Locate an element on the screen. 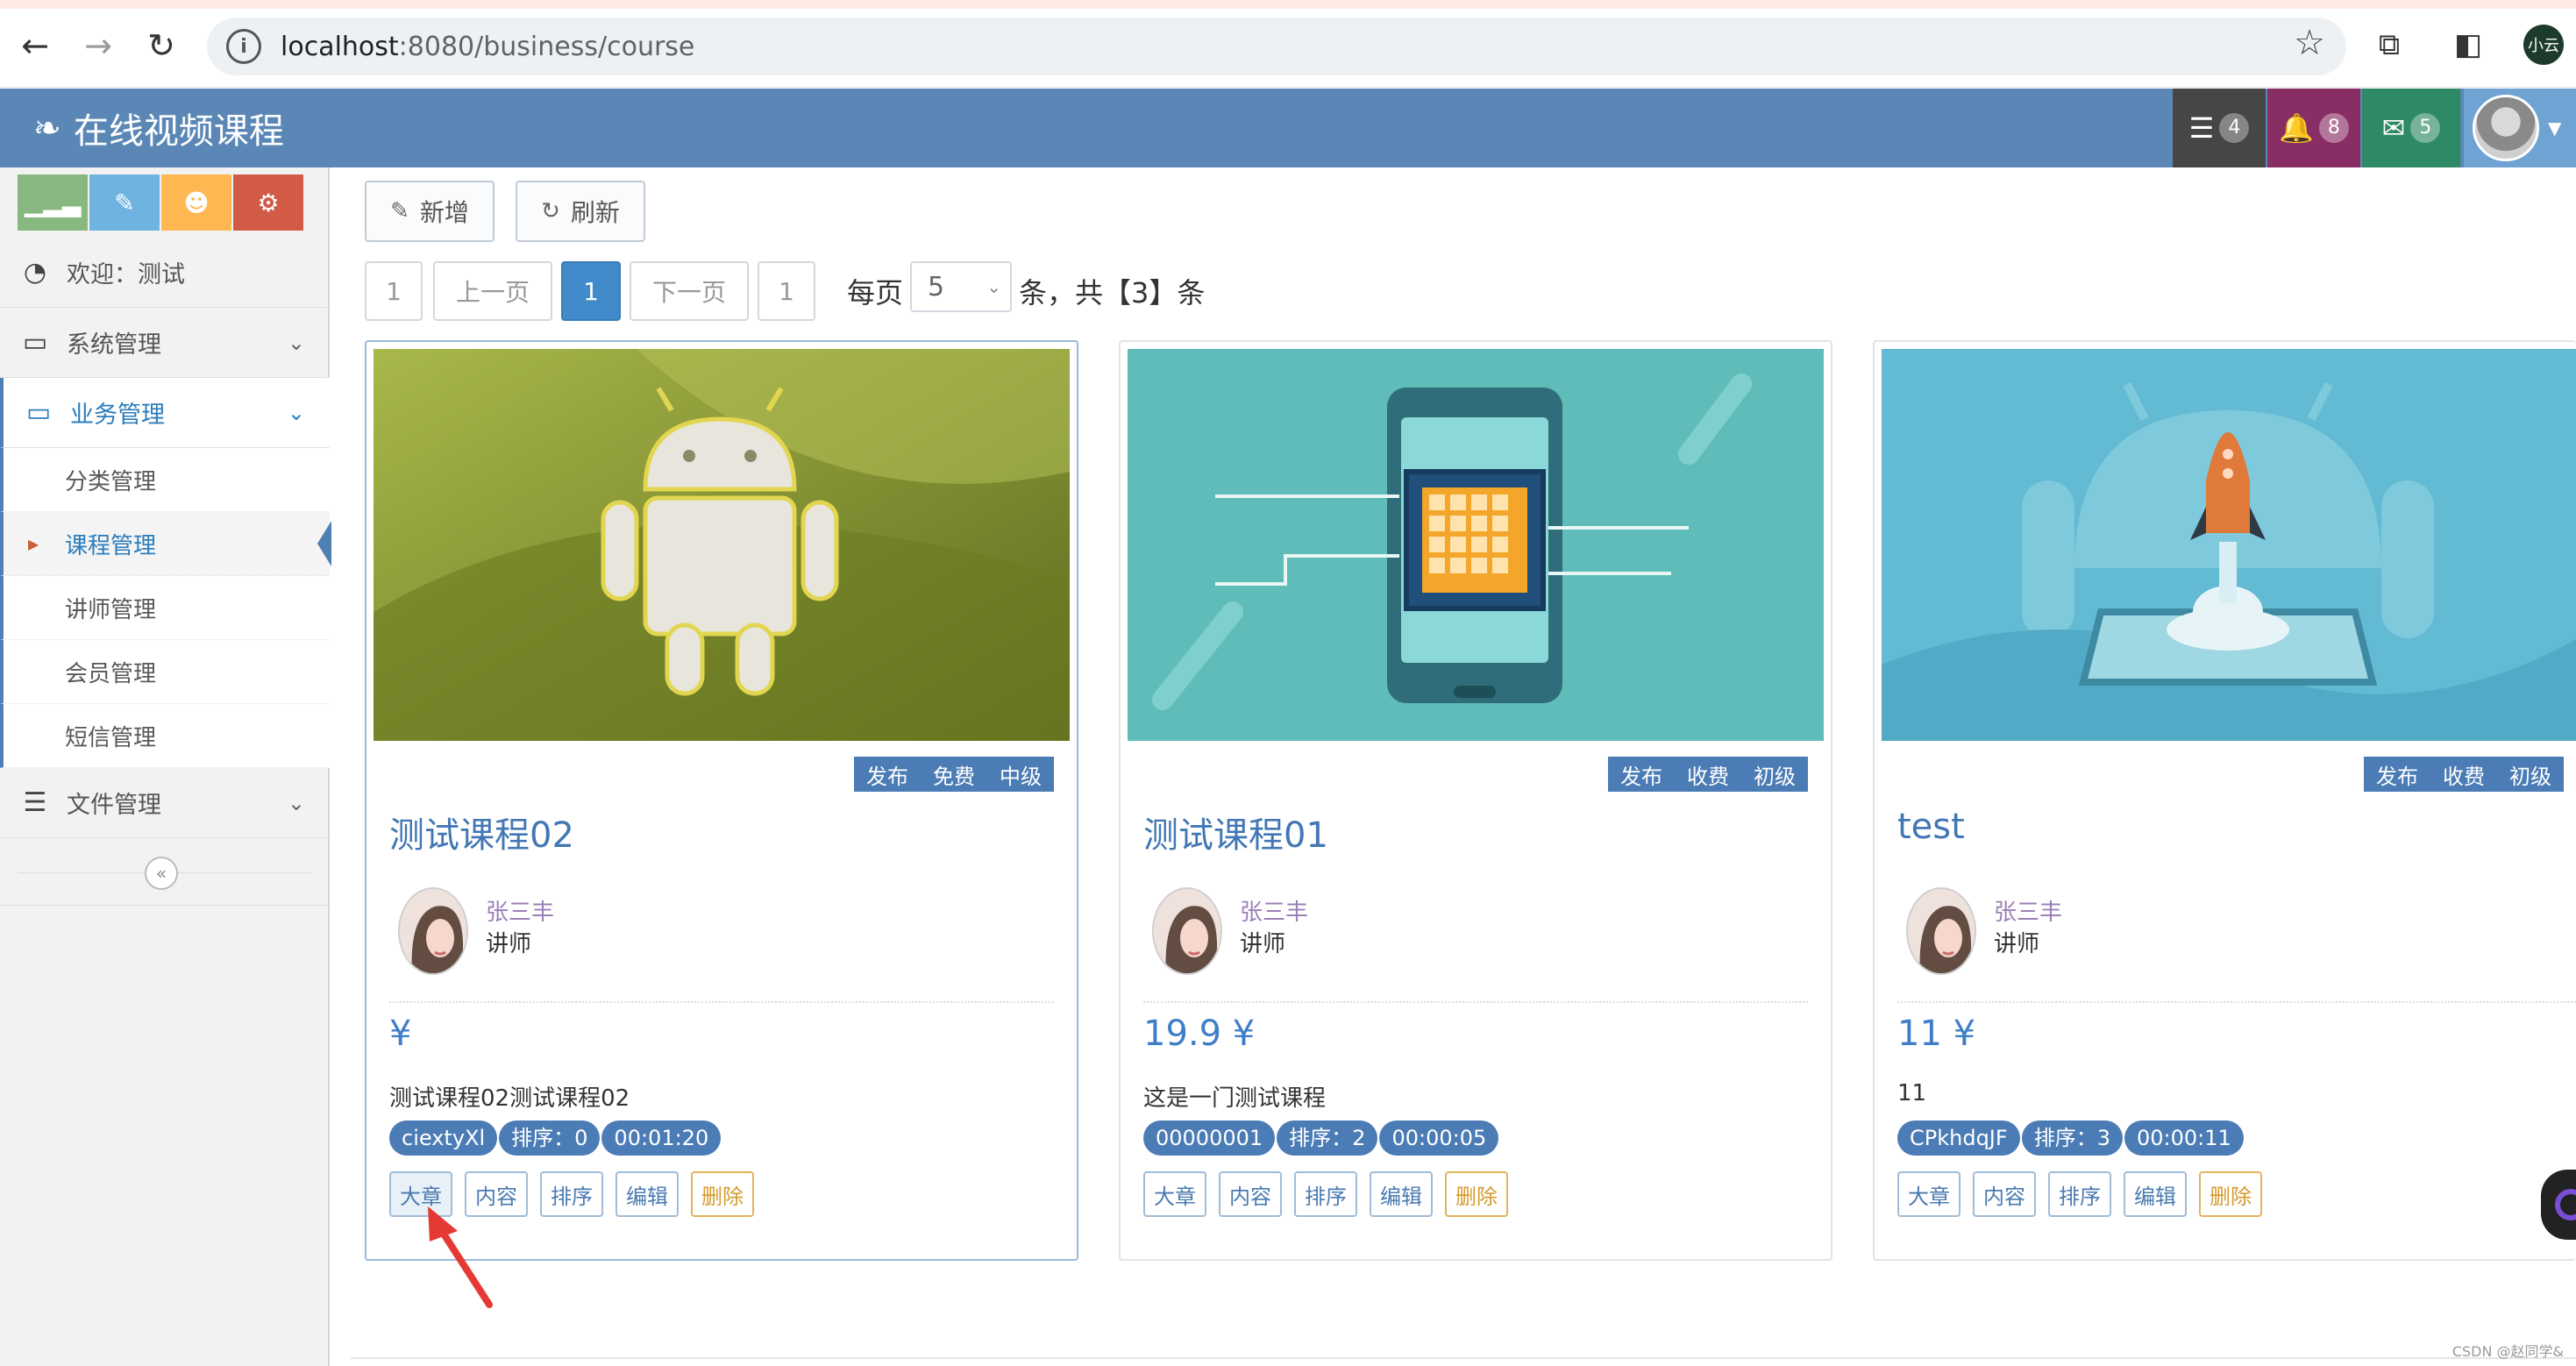 The width and height of the screenshot is (2576, 1366). floating-assistant-button is located at coordinates (2558, 1205).